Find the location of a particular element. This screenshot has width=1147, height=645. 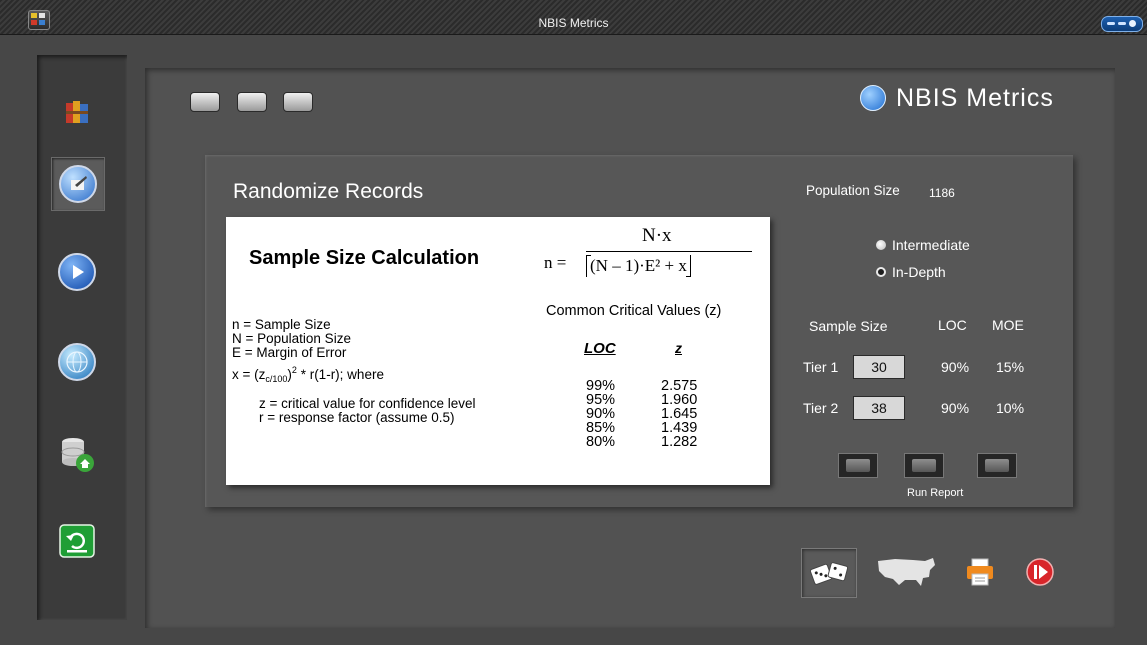

sidebar is located at coordinates (82, 337).